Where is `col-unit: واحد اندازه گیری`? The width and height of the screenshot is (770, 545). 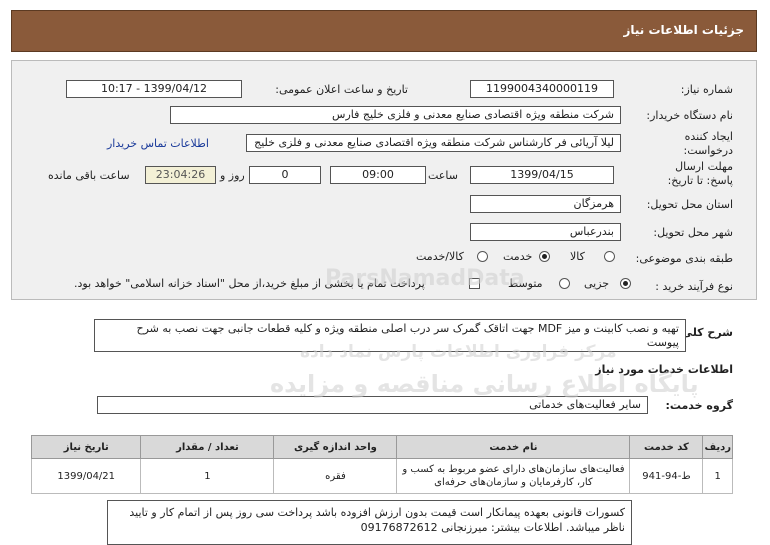
col-unit: واحد اندازه گیری is located at coordinates (335, 447).